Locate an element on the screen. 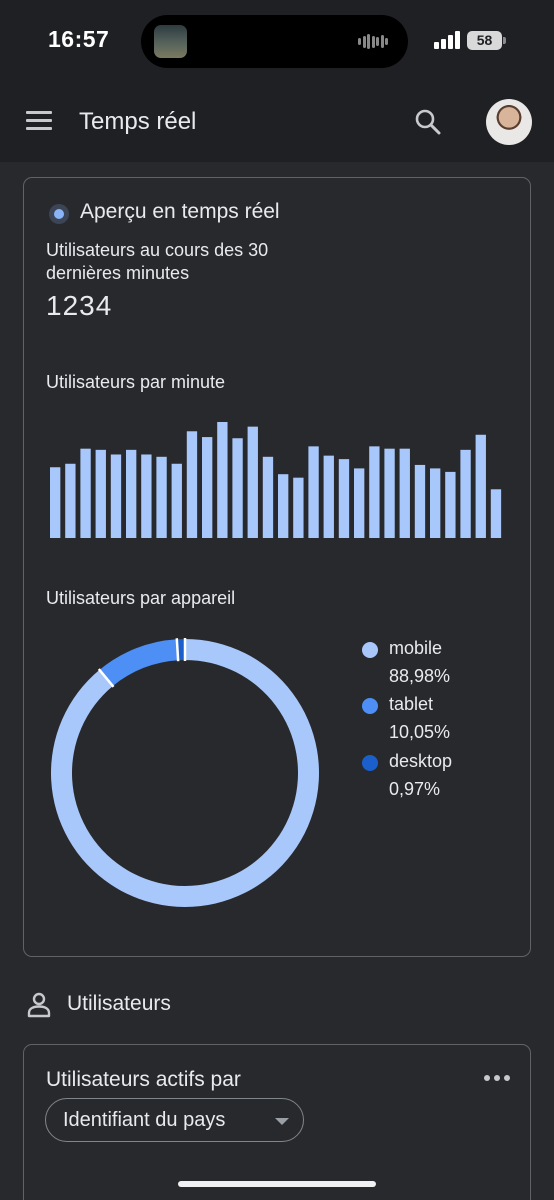 The height and width of the screenshot is (1200, 554). legend-item-desktop: desktop 0,97% is located at coordinates (437, 778).